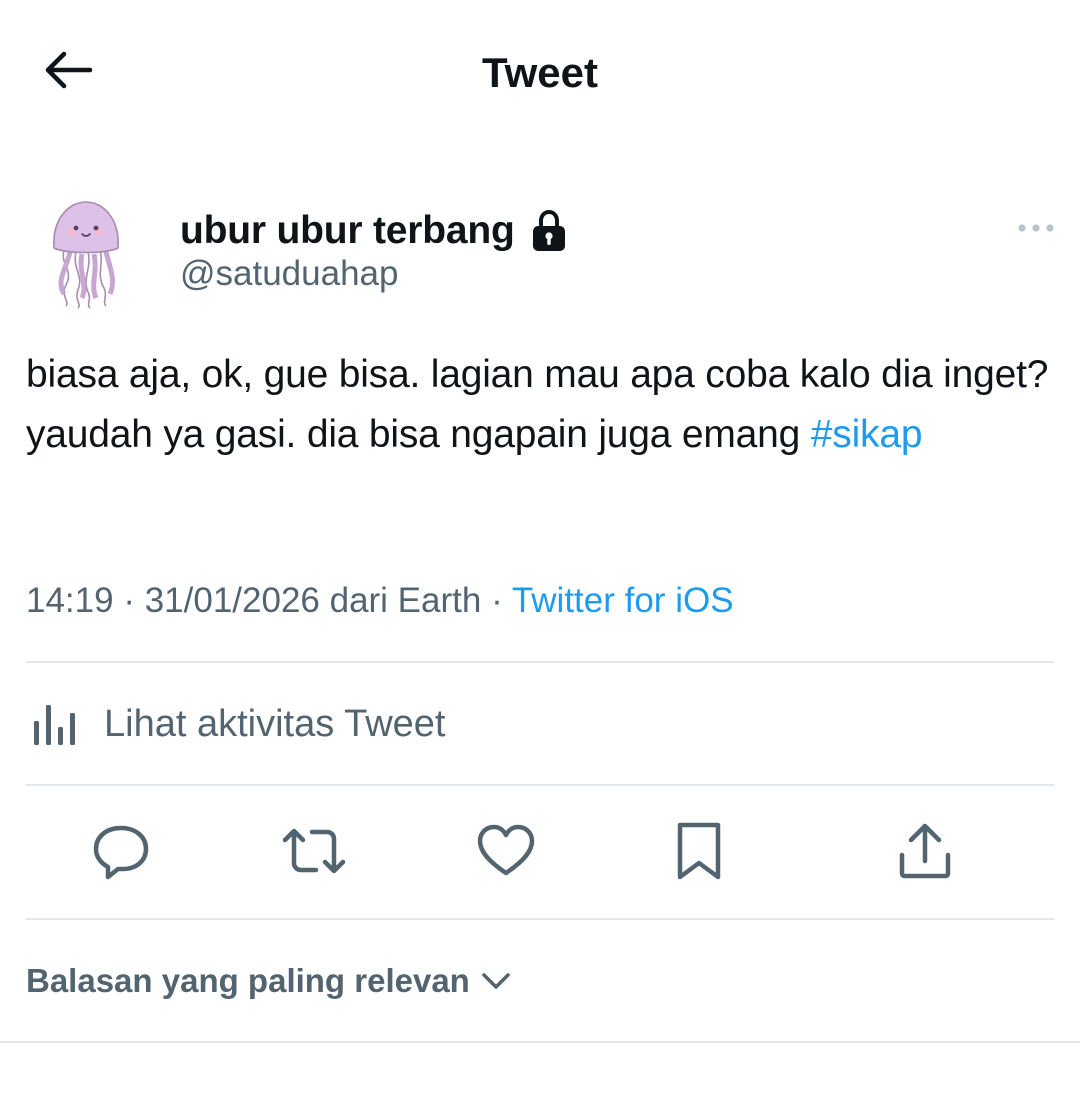  Describe the element at coordinates (248, 980) in the screenshot. I see `reply-sort-label: Balasan yang paling relevan` at that location.